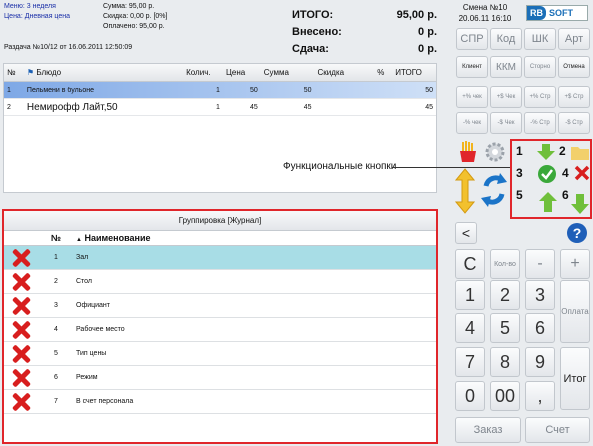  What do you see at coordinates (340, 166) in the screenshot?
I see `function-buttons-callout: Функциональные кнопки` at bounding box center [340, 166].